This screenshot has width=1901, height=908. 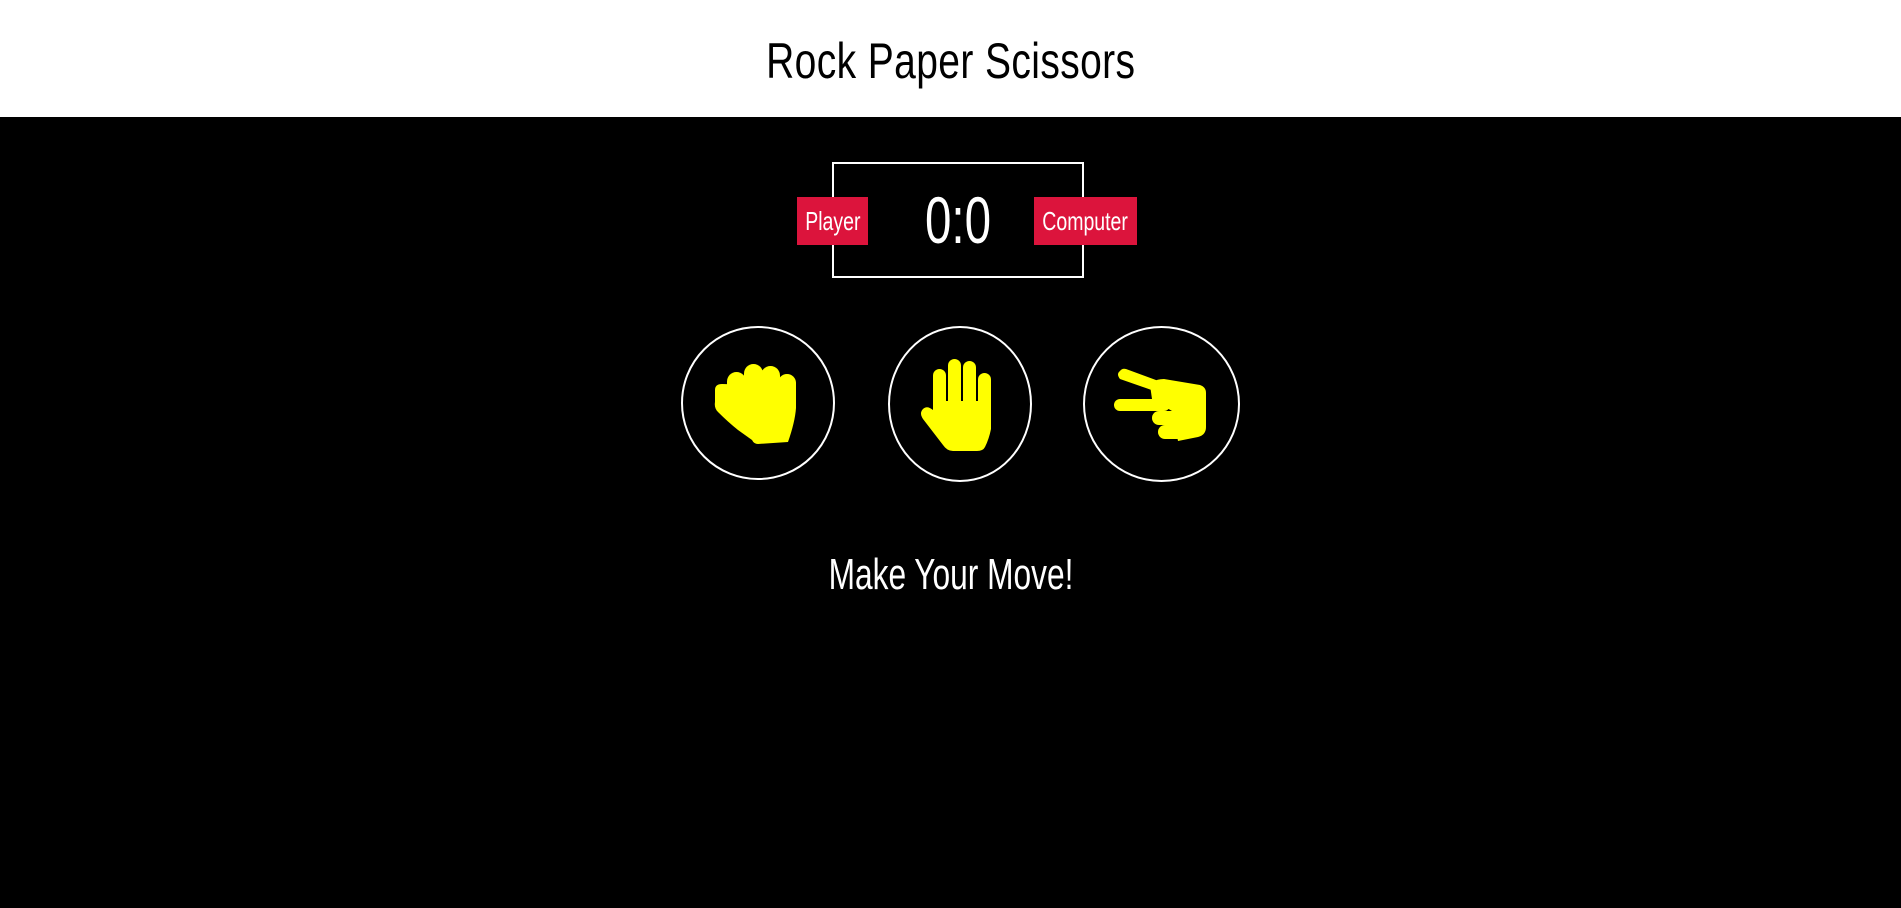 I want to click on score-display: 0:0, so click(x=958, y=220).